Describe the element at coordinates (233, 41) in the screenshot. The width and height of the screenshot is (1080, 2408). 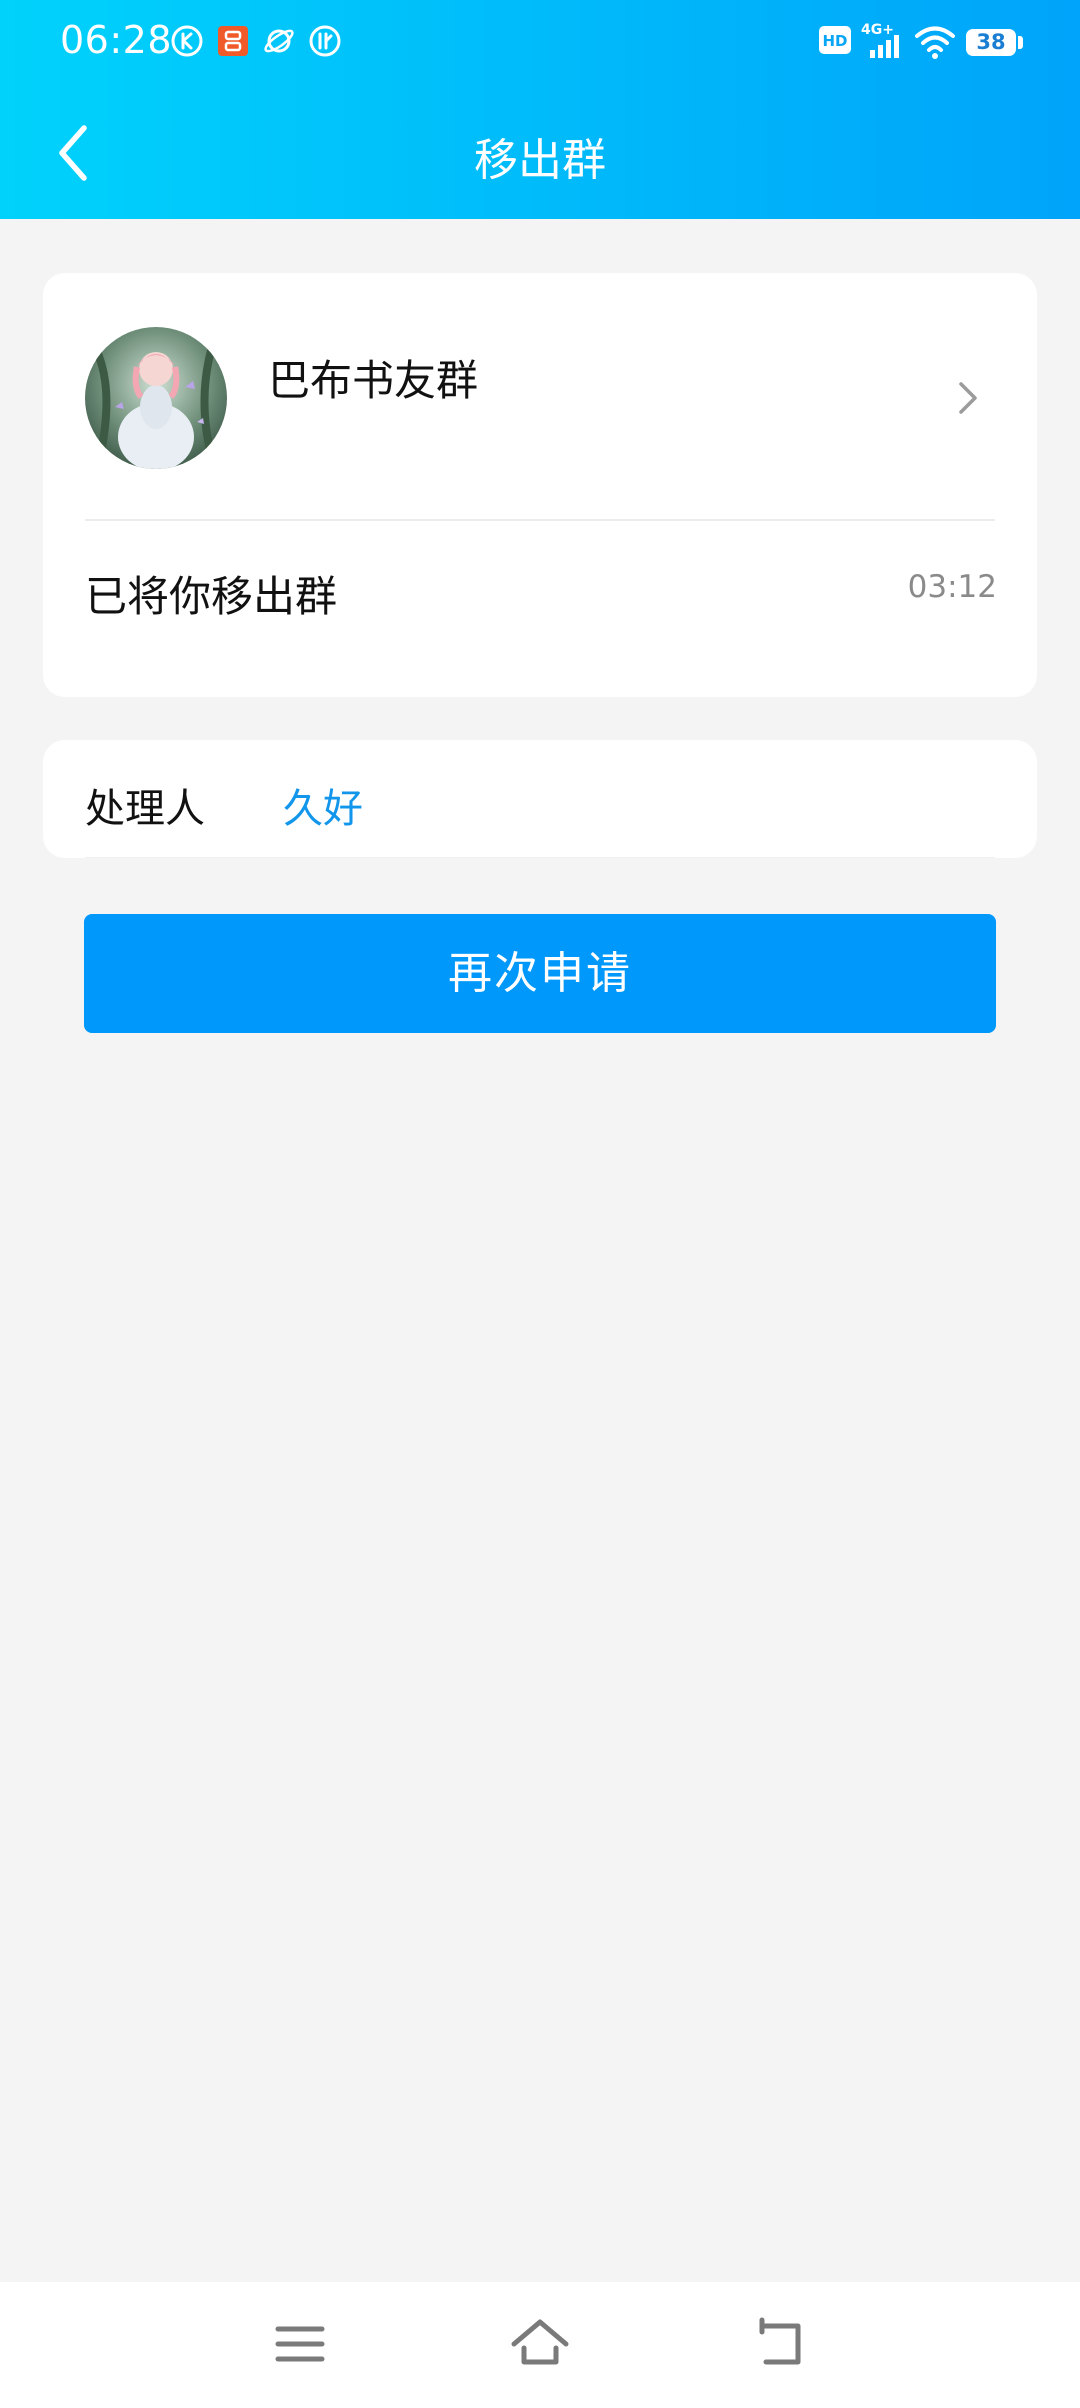
I see `red-app-icon` at that location.